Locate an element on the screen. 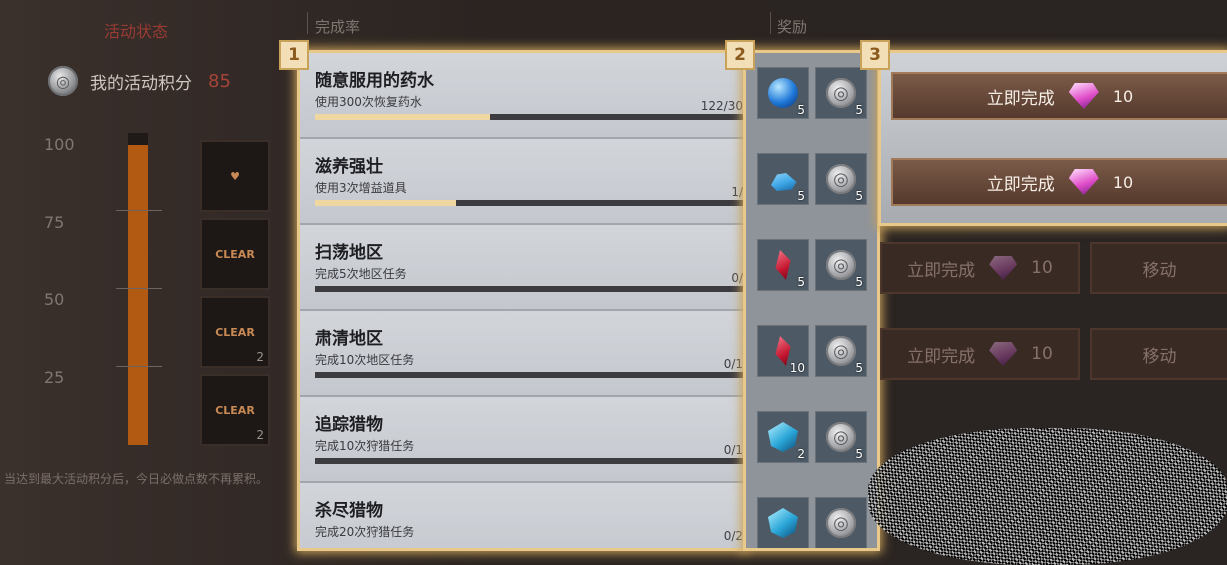 The height and width of the screenshot is (565, 1227). milestone-reward-card: CLEAR is located at coordinates (235, 254).